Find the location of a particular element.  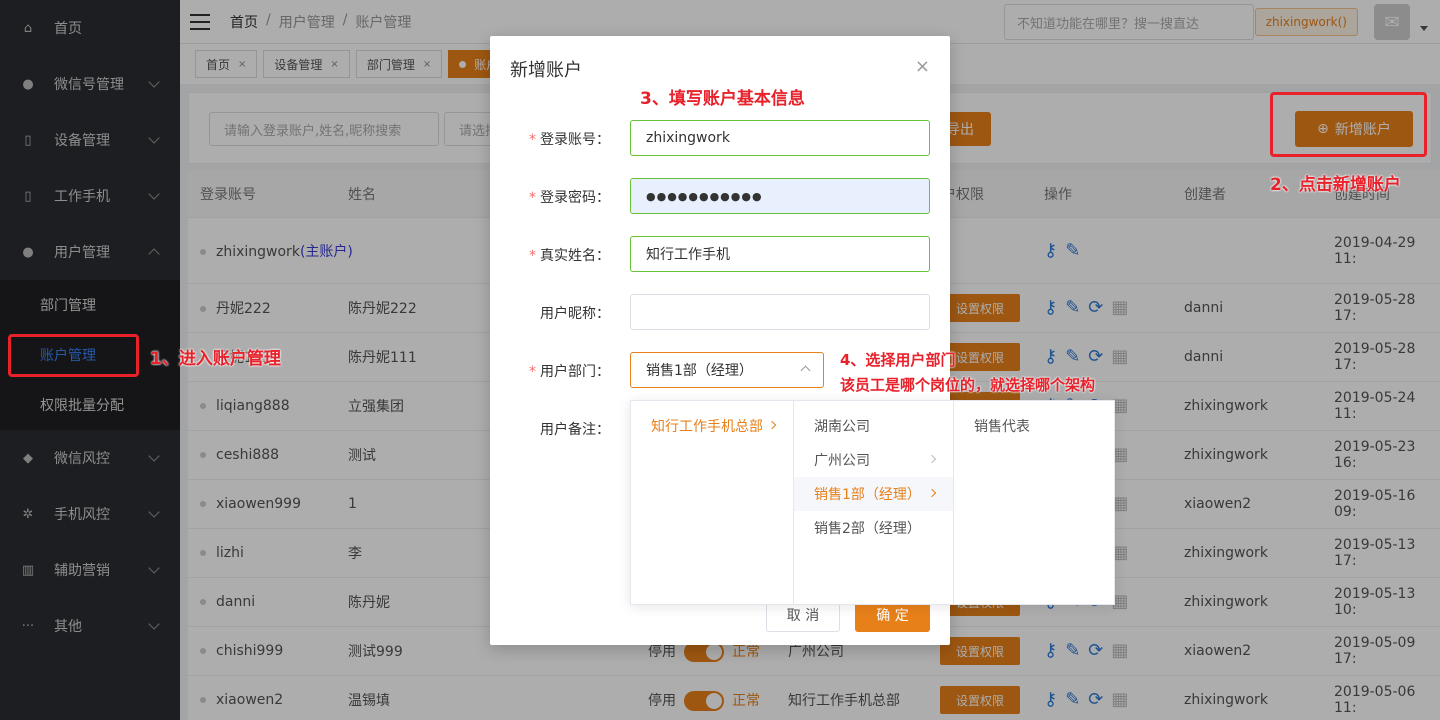

cascader-option-label: 湖南公司 is located at coordinates (842, 427).